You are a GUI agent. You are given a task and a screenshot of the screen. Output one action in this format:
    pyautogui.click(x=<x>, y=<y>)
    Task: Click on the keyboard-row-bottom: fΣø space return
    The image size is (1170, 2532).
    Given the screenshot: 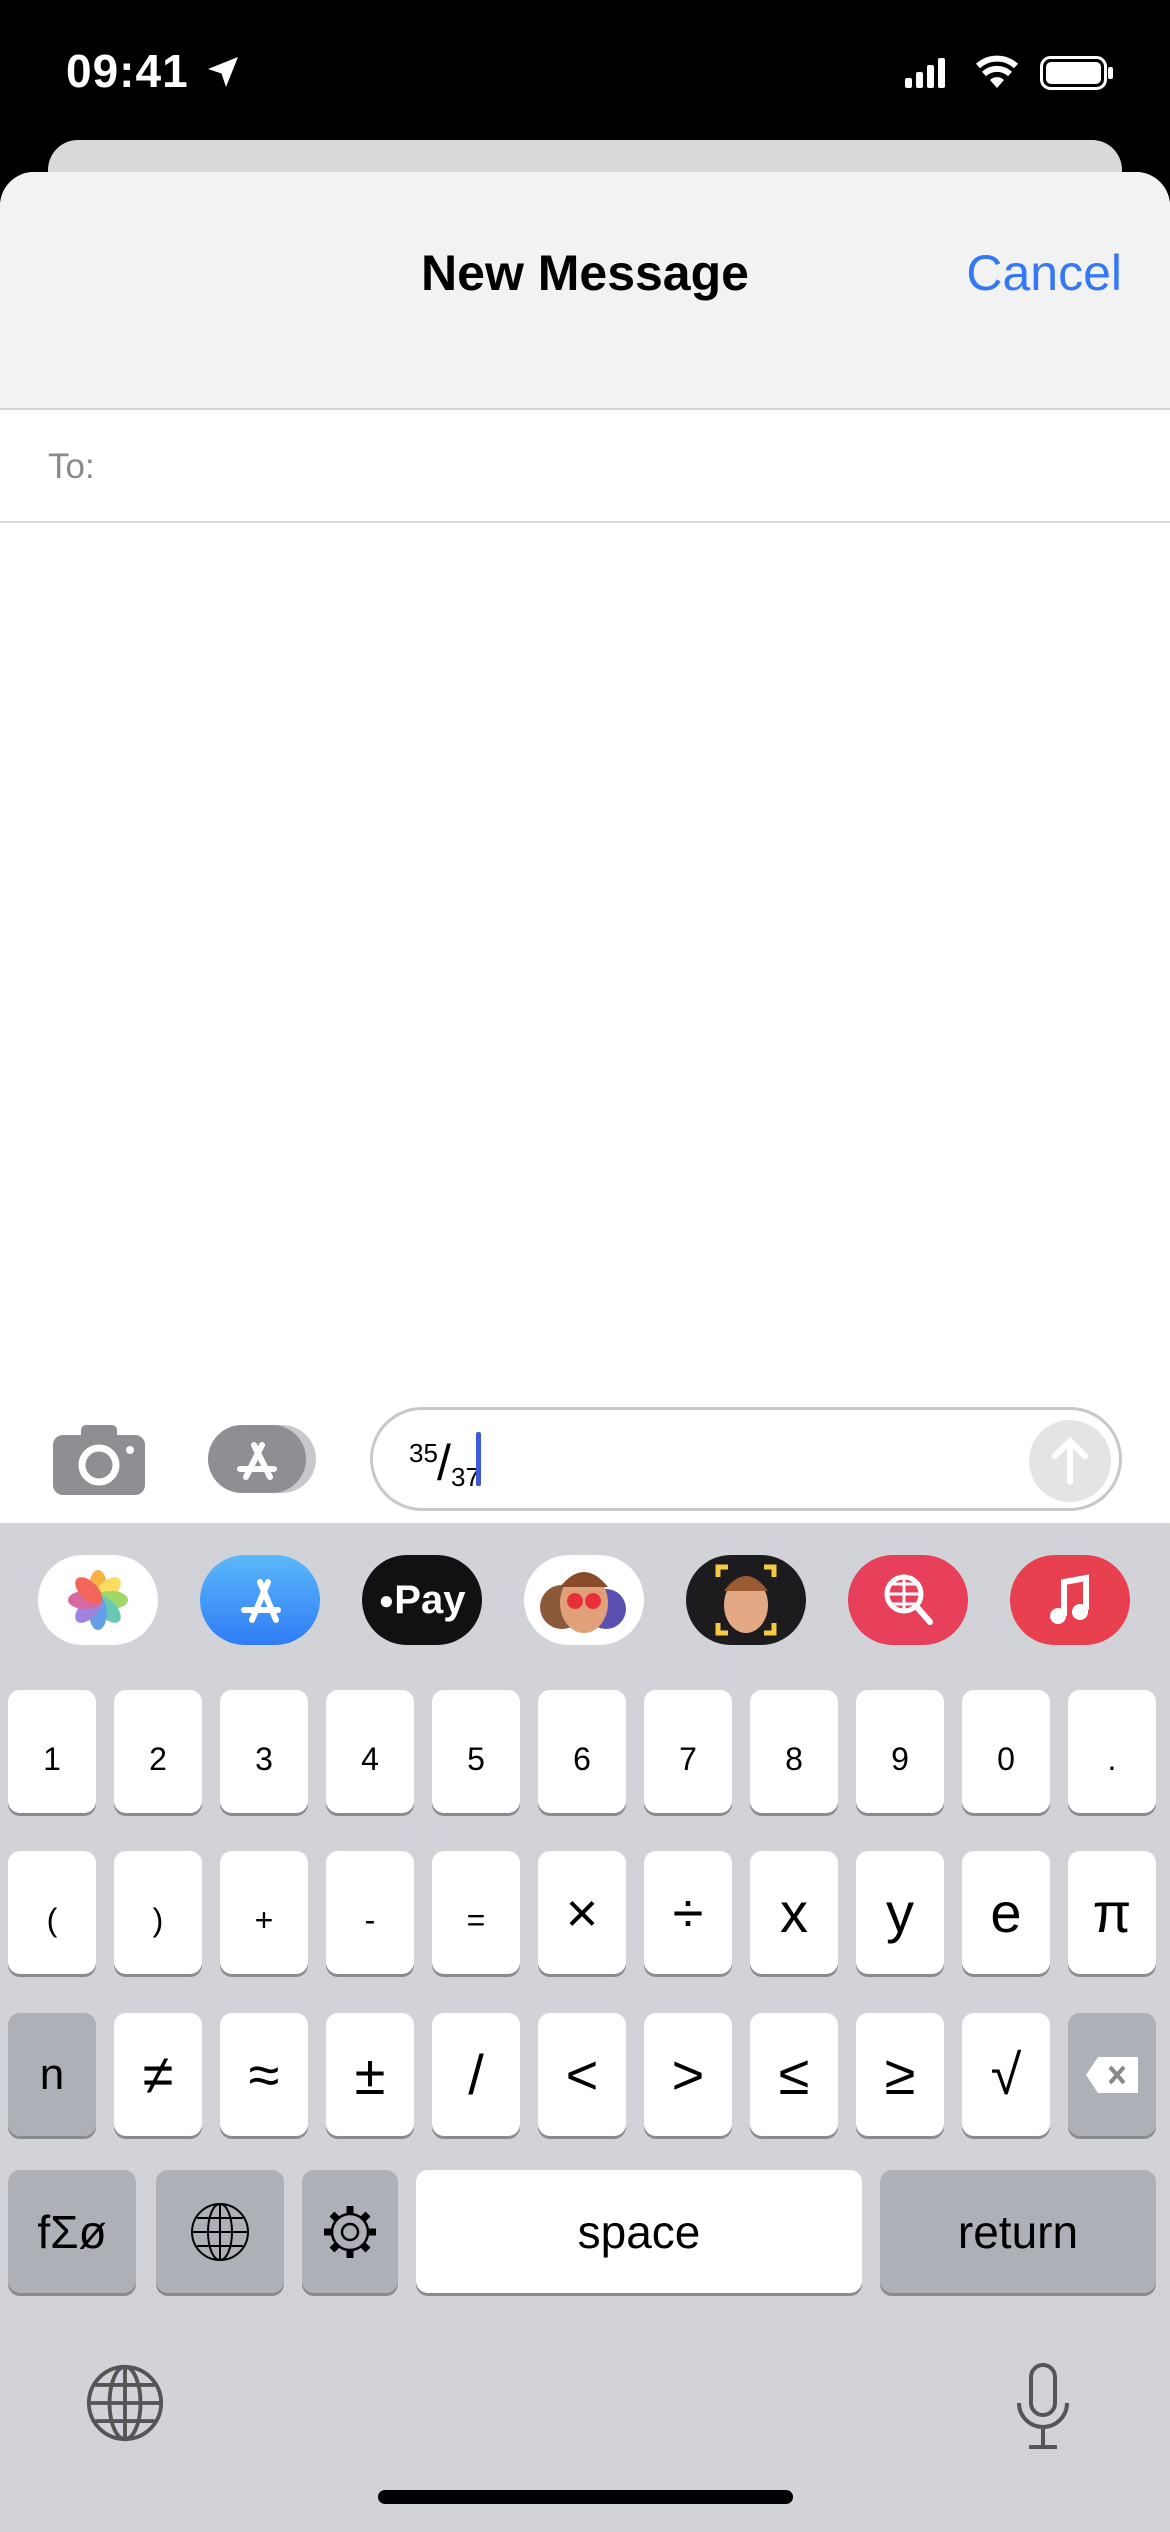 What is the action you would take?
    pyautogui.click(x=585, y=2231)
    